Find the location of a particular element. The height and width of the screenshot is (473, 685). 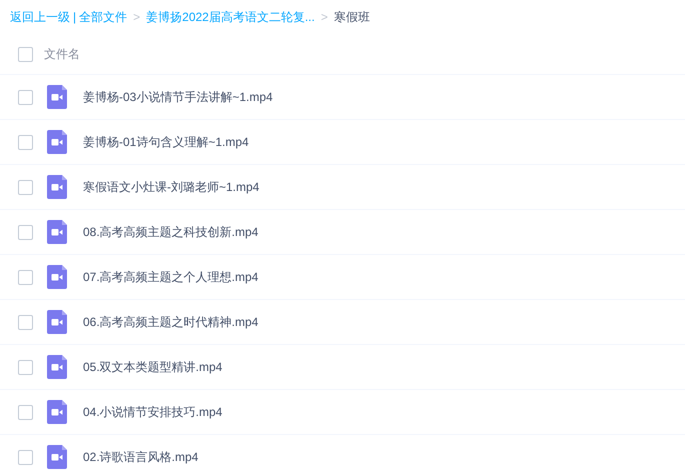

file-name: 08.高考高频主题之科技创新.mp4 is located at coordinates (170, 232).